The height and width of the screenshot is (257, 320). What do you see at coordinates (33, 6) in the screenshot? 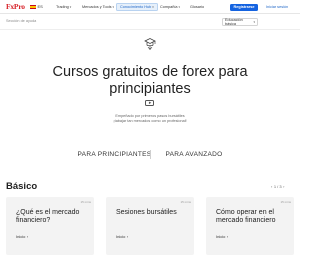
I see `spain-flag-icon` at bounding box center [33, 6].